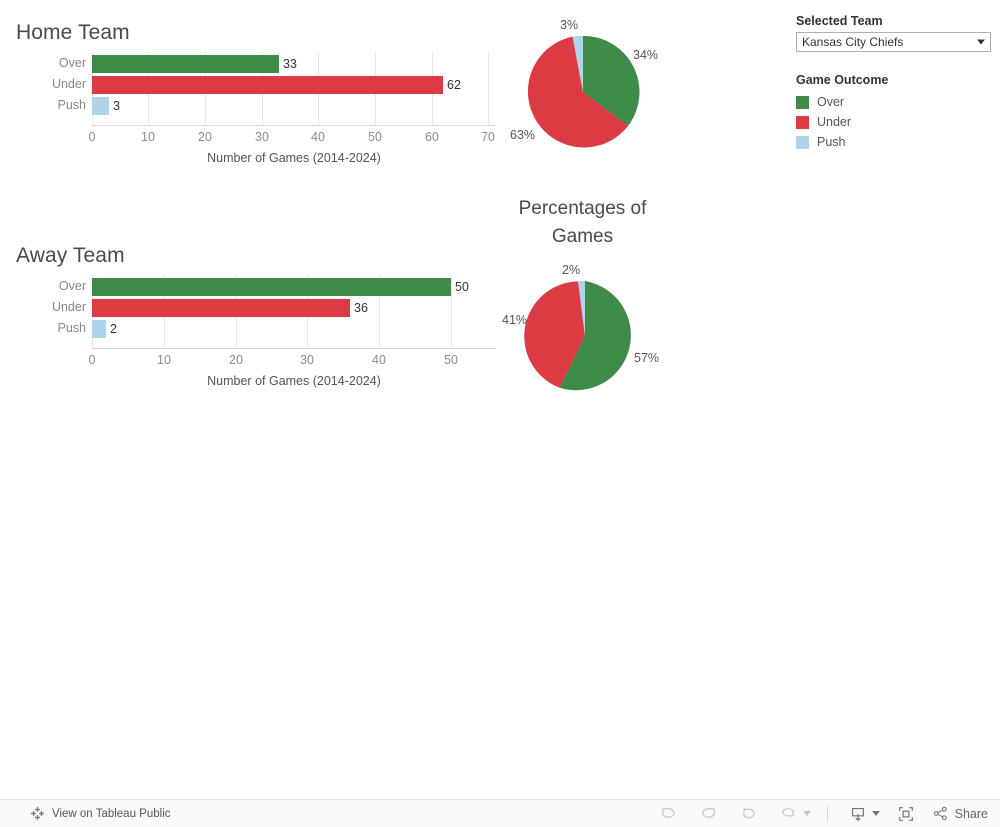  What do you see at coordinates (893, 122) in the screenshot?
I see `legend-item-under: Under` at bounding box center [893, 122].